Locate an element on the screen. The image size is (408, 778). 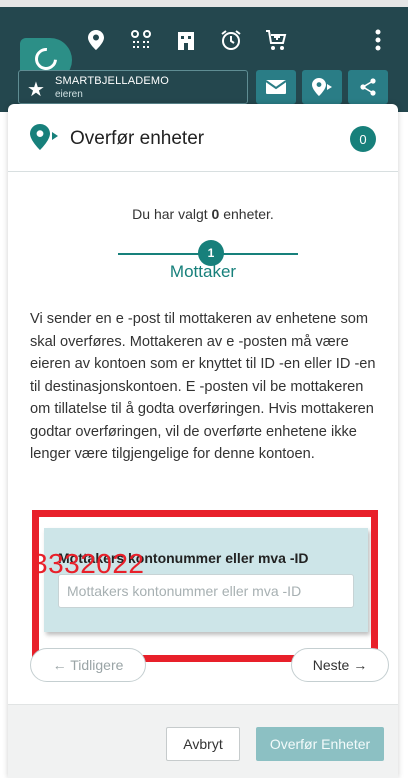
next-button: Neste → is located at coordinates (340, 665).